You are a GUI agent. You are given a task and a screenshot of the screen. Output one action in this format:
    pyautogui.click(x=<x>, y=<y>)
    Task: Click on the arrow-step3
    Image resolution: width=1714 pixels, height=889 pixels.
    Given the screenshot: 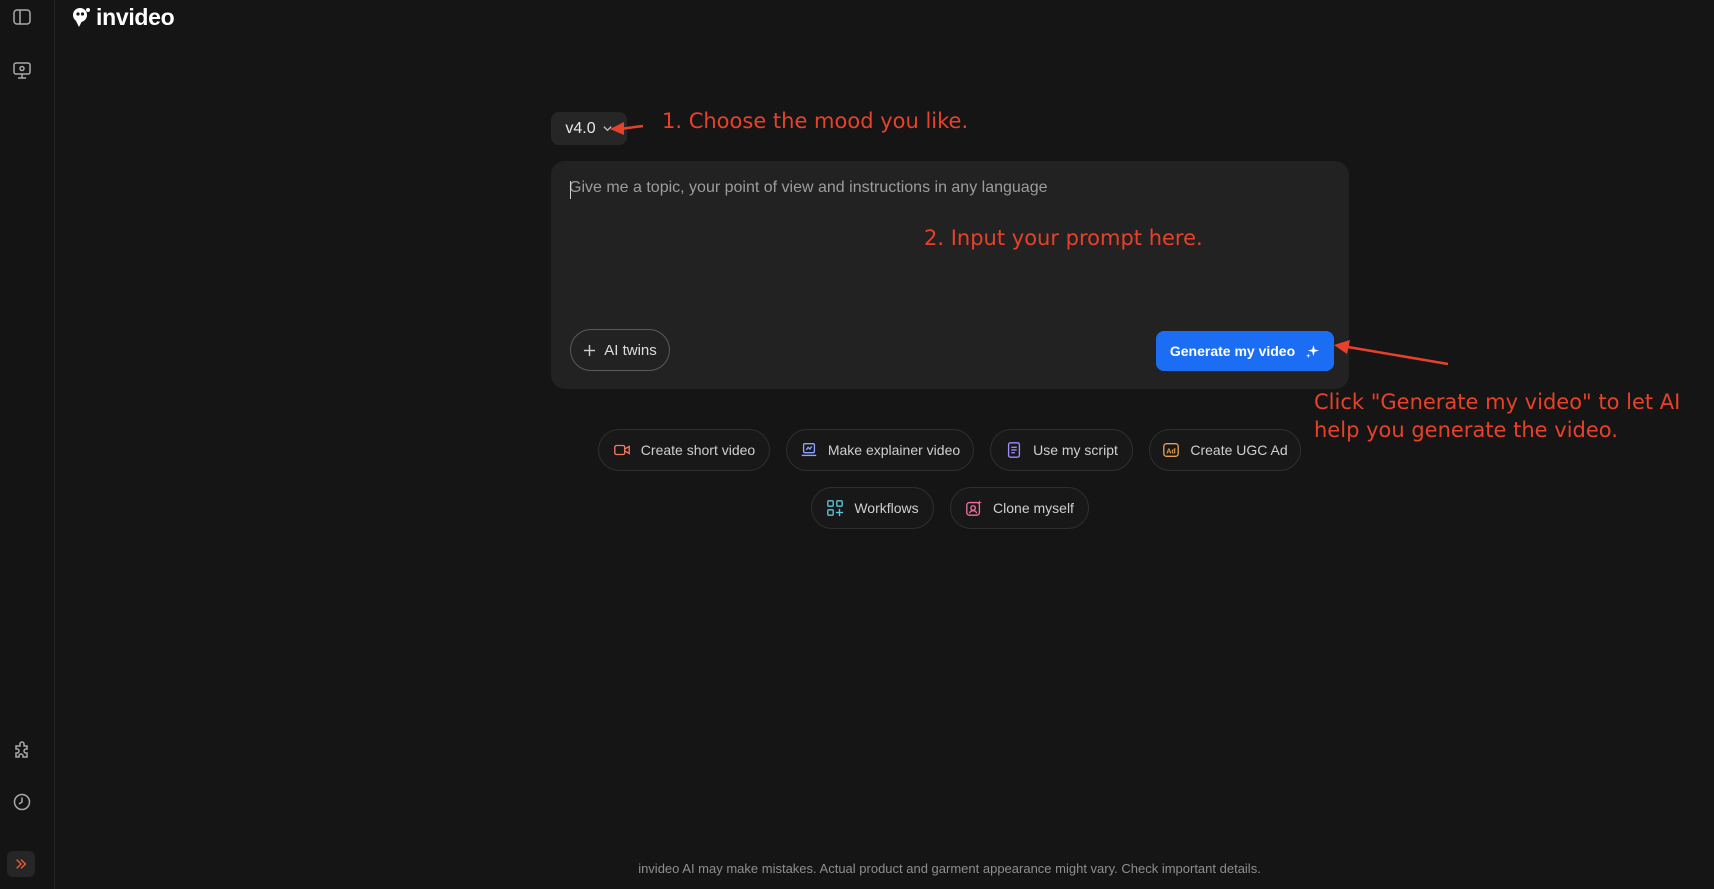 What is the action you would take?
    pyautogui.click(x=1391, y=353)
    